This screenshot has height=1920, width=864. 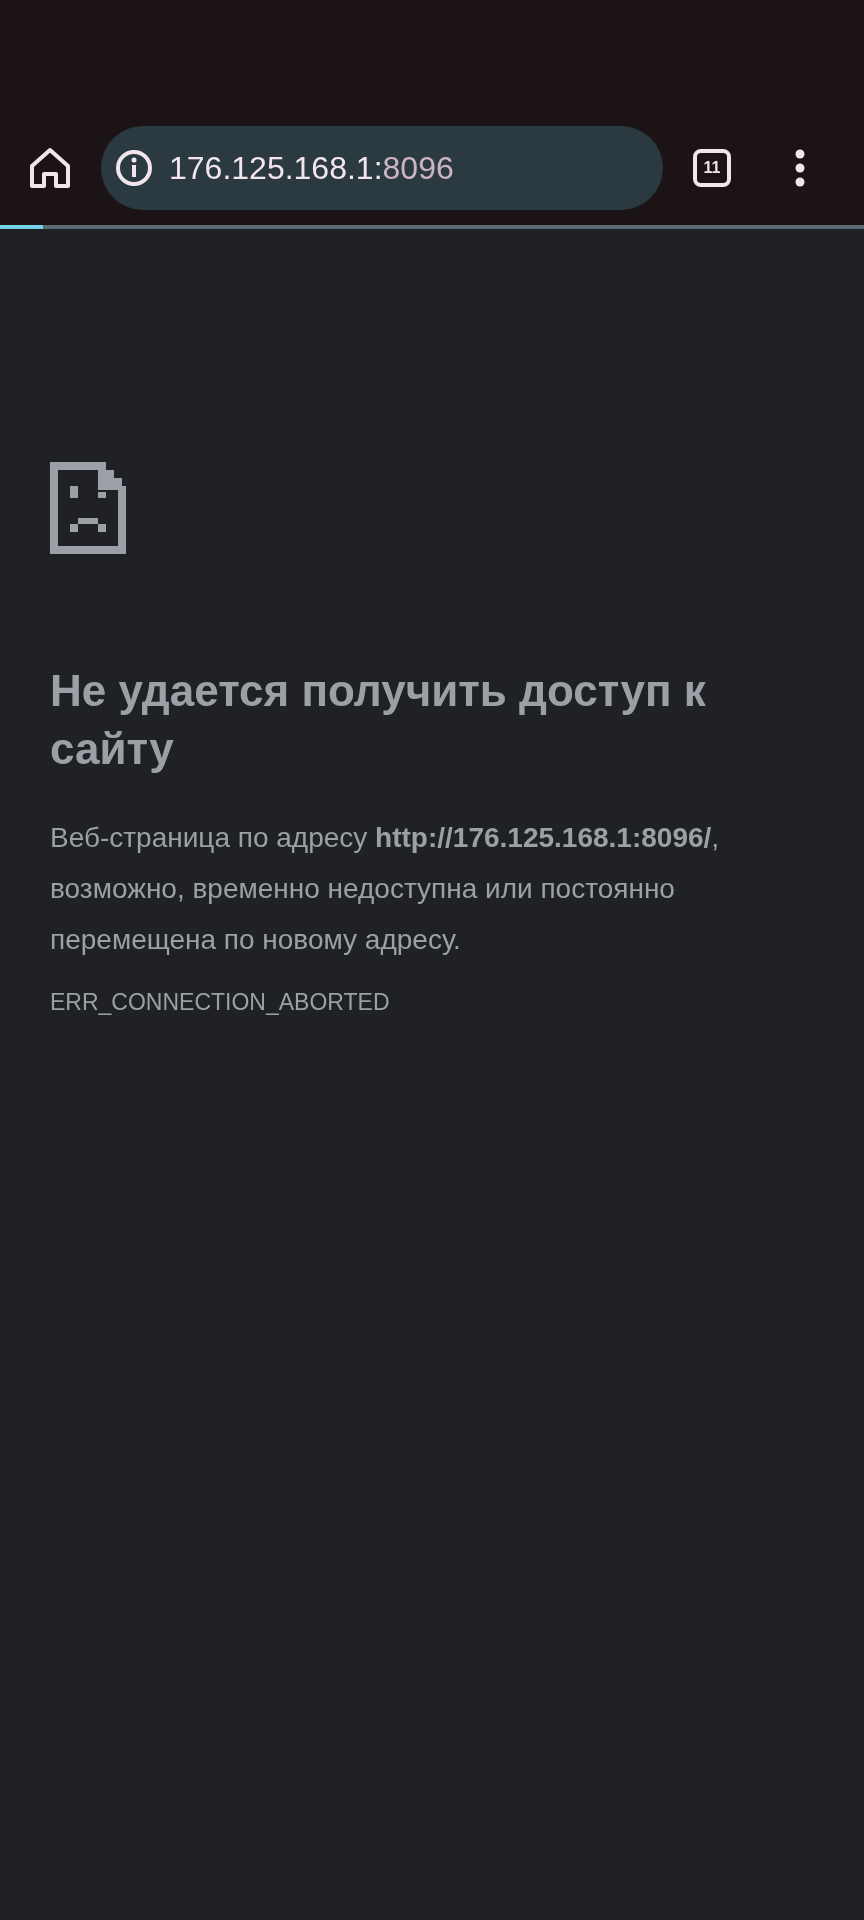 What do you see at coordinates (88, 508) in the screenshot?
I see `sad-page-icon` at bounding box center [88, 508].